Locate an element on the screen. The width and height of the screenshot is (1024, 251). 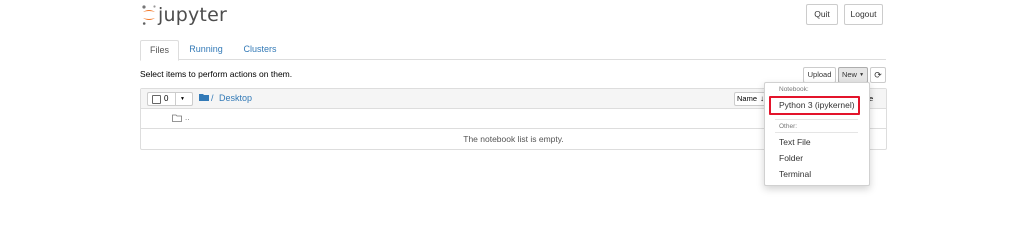
jupyter-logo: jupyter is located at coordinates (184, 15).